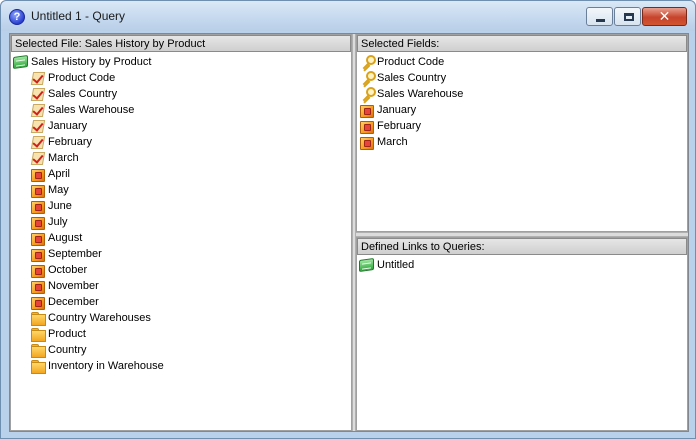 This screenshot has height=439, width=696. I want to click on tree-root-label: Sales History by Product, so click(91, 62).